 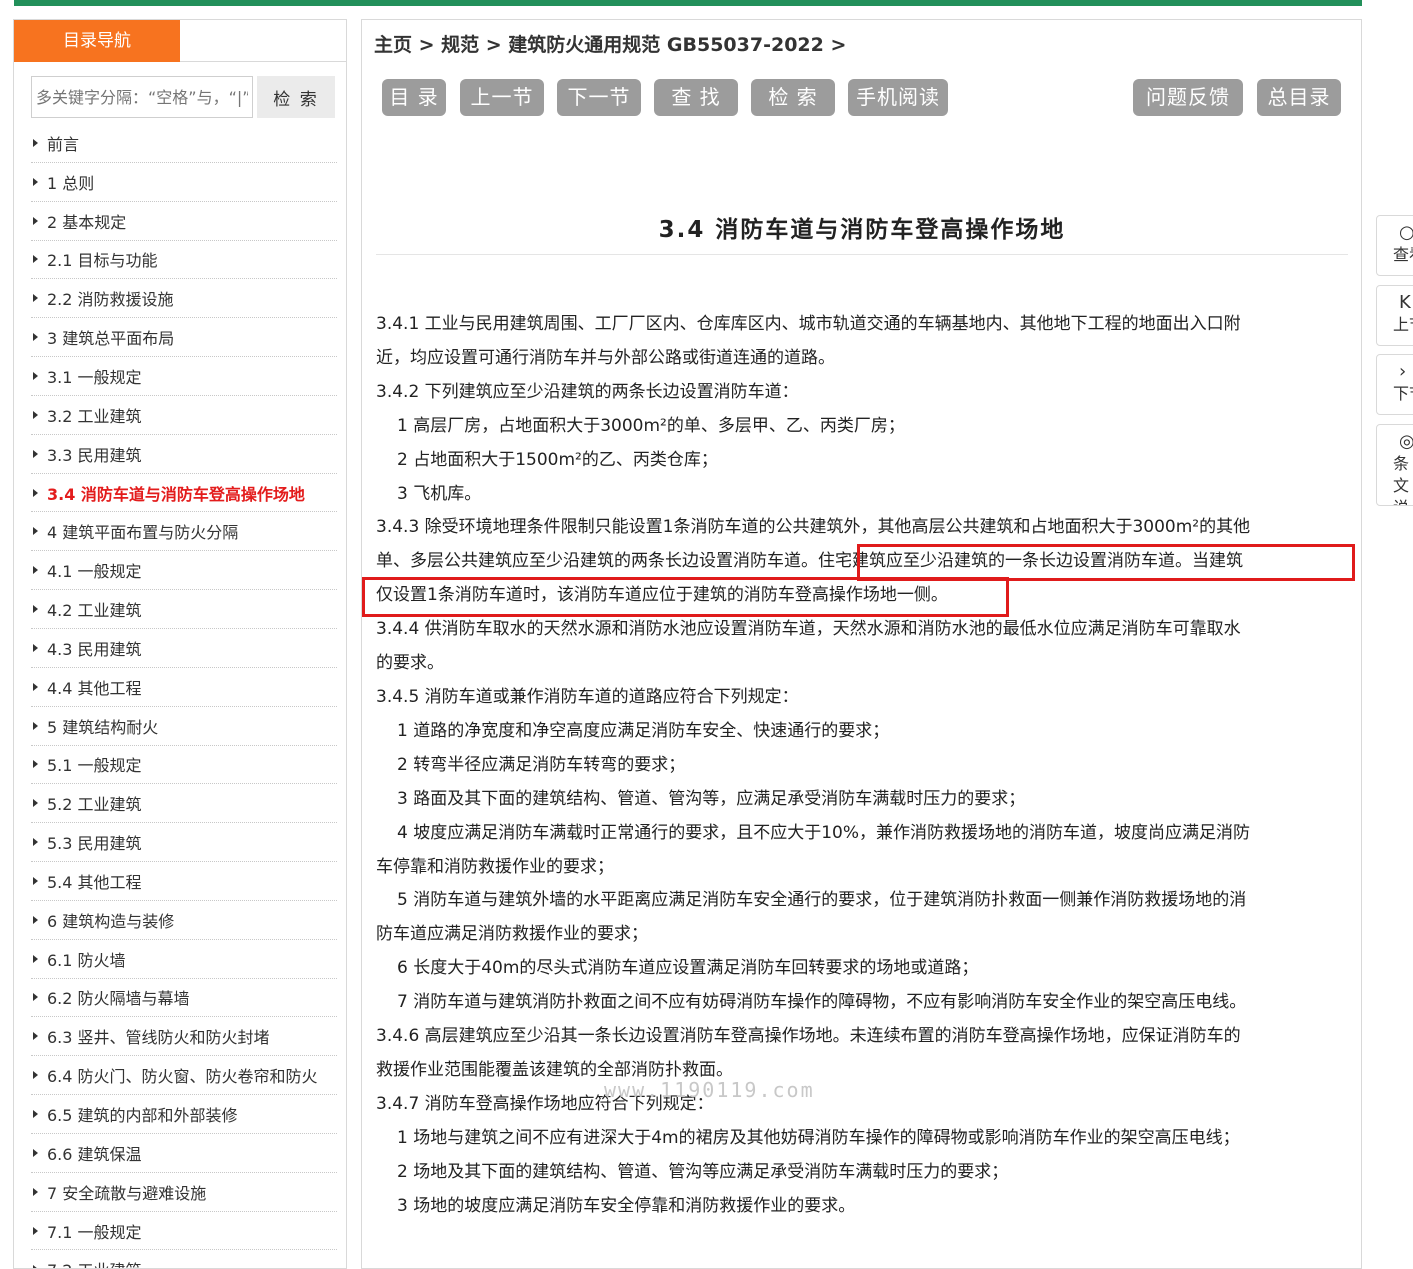 What do you see at coordinates (184, 415) in the screenshot?
I see `sidebar-item: 3.2 工业建筑` at bounding box center [184, 415].